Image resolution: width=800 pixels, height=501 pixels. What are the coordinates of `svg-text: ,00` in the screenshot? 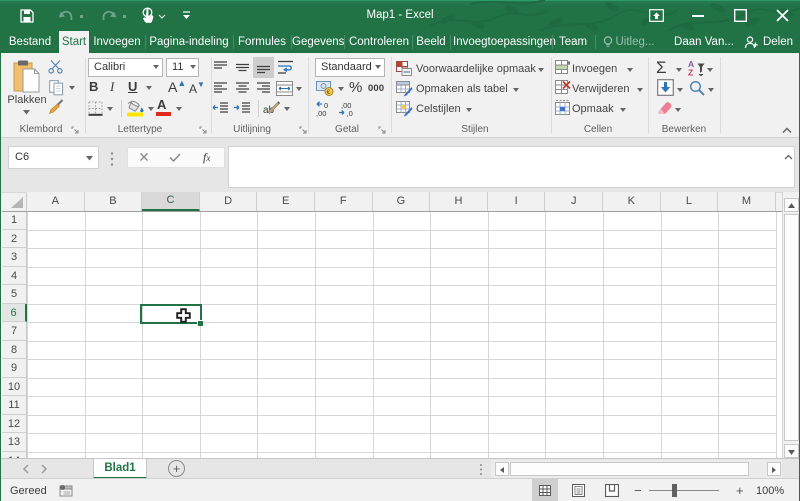 It's located at (321, 113).